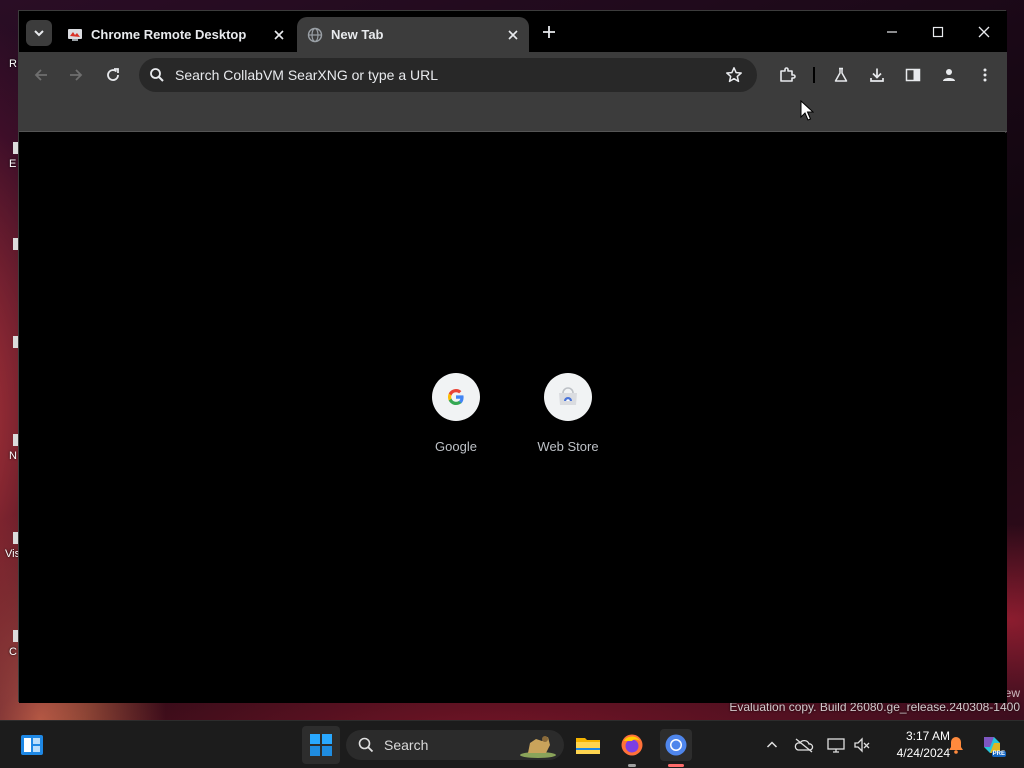 Image resolution: width=1024 pixels, height=768 pixels. Describe the element at coordinates (13, 554) in the screenshot. I see `desktop-icon-label: Vis` at that location.